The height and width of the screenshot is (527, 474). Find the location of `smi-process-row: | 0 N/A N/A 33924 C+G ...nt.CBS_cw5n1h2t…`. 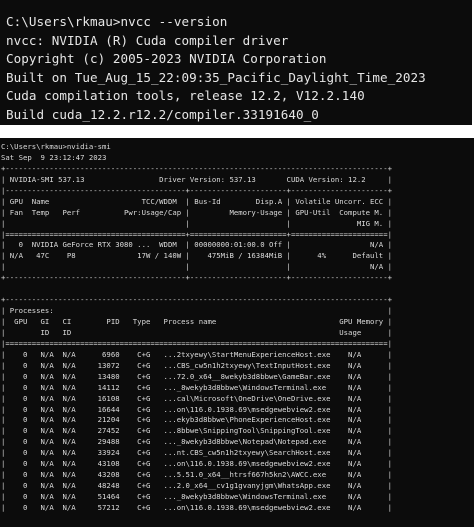

smi-process-row: | 0 N/A N/A 33924 C+G ...nt.CBS_cw5n1h2t… is located at coordinates (196, 453).